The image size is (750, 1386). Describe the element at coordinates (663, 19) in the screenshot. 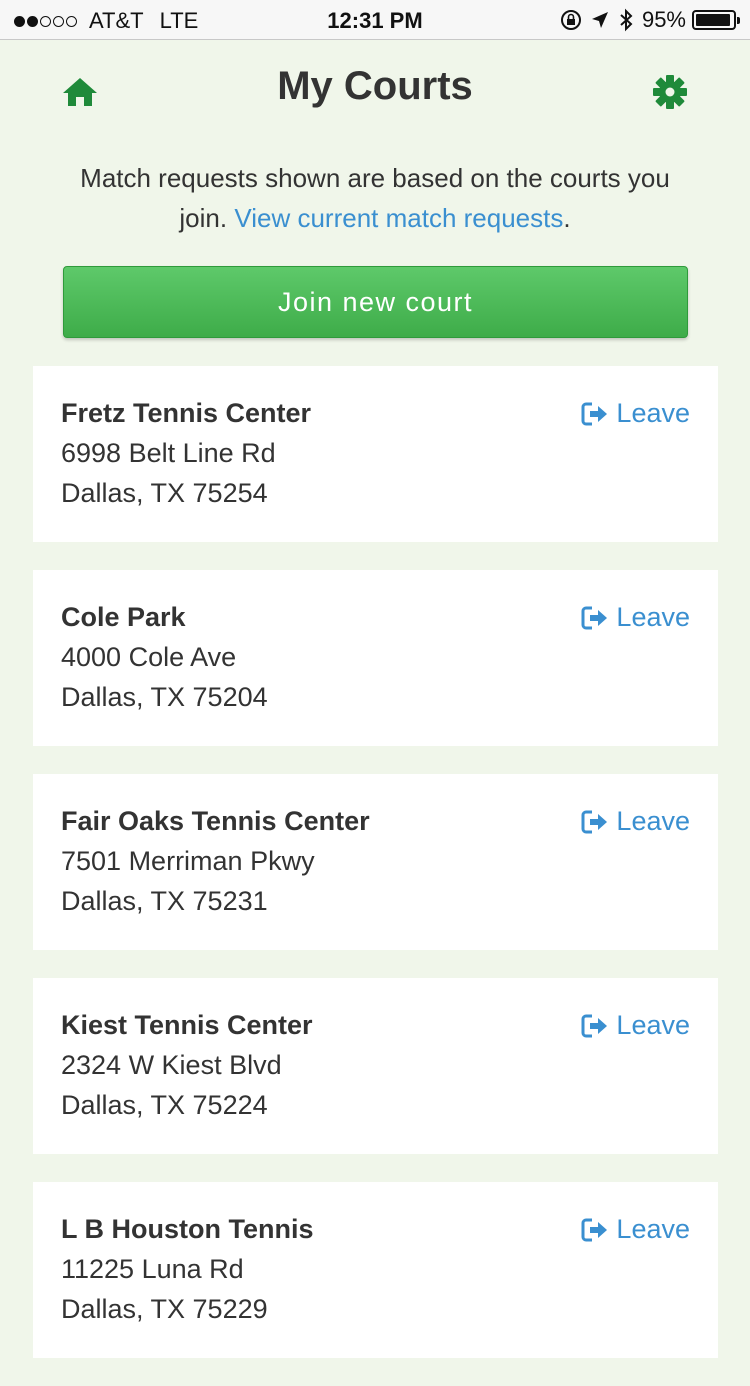

I see `battery-percentage: 95%` at that location.